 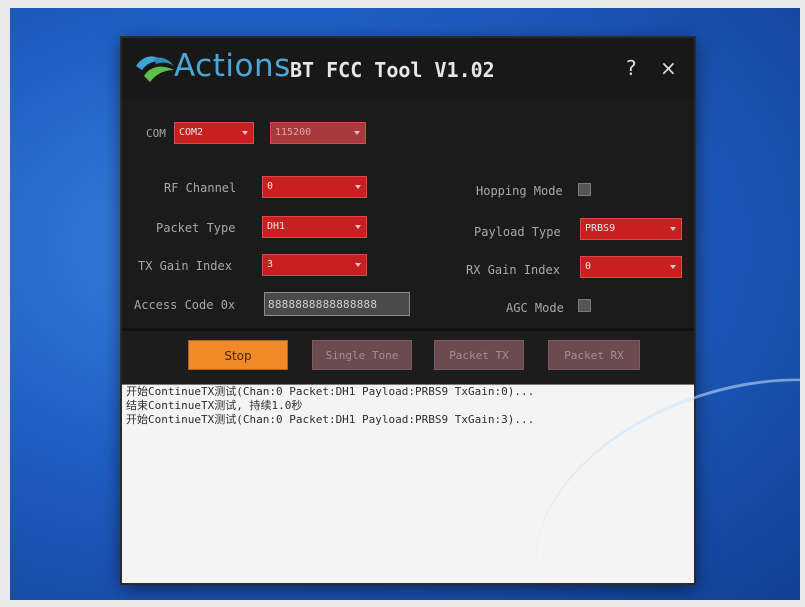 What do you see at coordinates (584, 189) in the screenshot?
I see `hopping-mode-checkbox` at bounding box center [584, 189].